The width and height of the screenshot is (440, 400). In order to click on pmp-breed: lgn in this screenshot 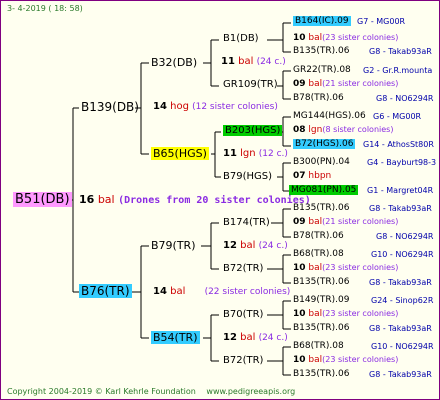, I will do `click(315, 130)`.